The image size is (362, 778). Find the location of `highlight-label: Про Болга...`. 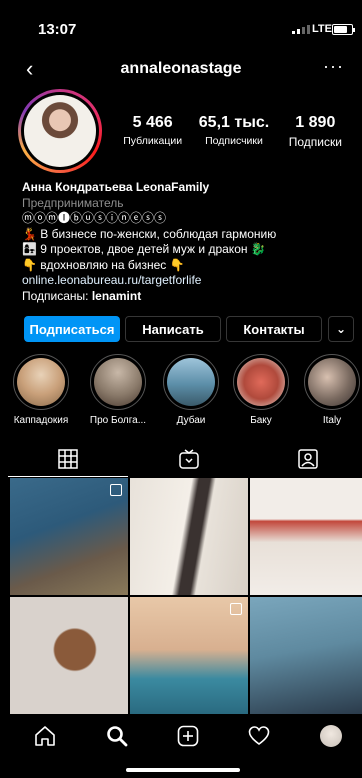

highlight-label: Про Болга... is located at coordinates (118, 420).